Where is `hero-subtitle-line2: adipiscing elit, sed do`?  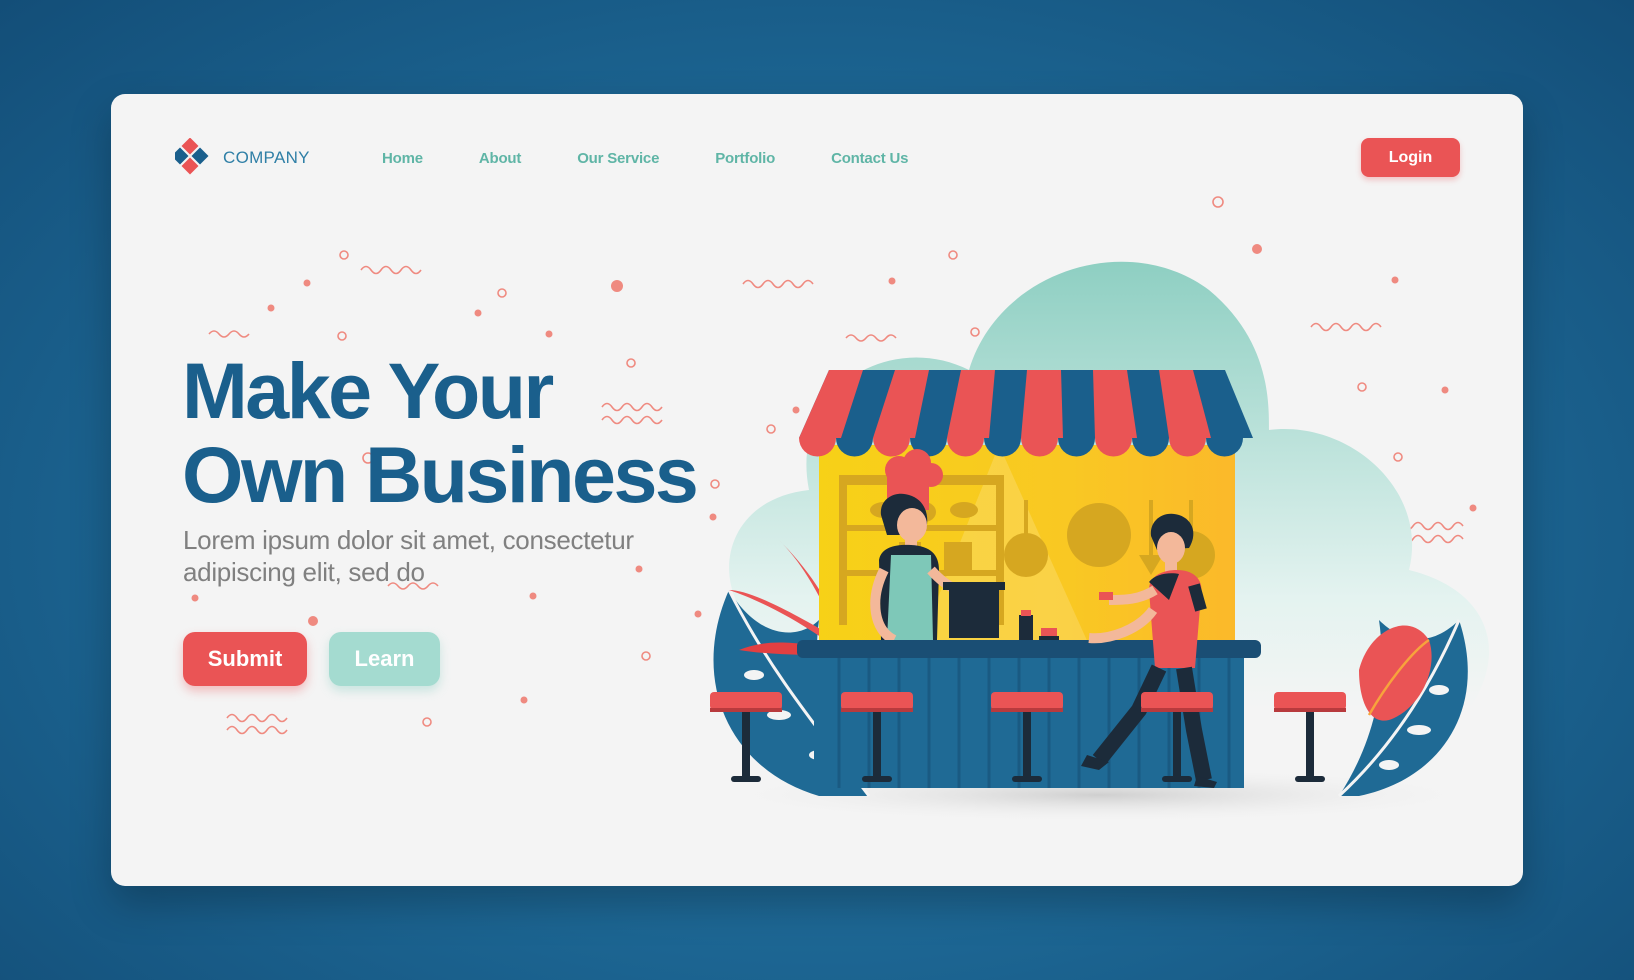
hero-subtitle-line2: adipiscing elit, sed do is located at coordinates (304, 572).